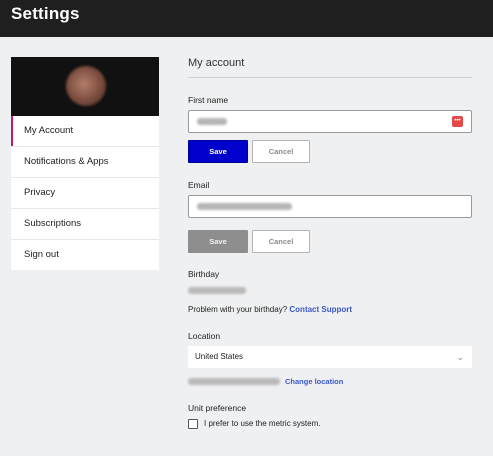 Image resolution: width=493 pixels, height=456 pixels. Describe the element at coordinates (41, 254) in the screenshot. I see `sidebar-item-label: Sign out` at that location.